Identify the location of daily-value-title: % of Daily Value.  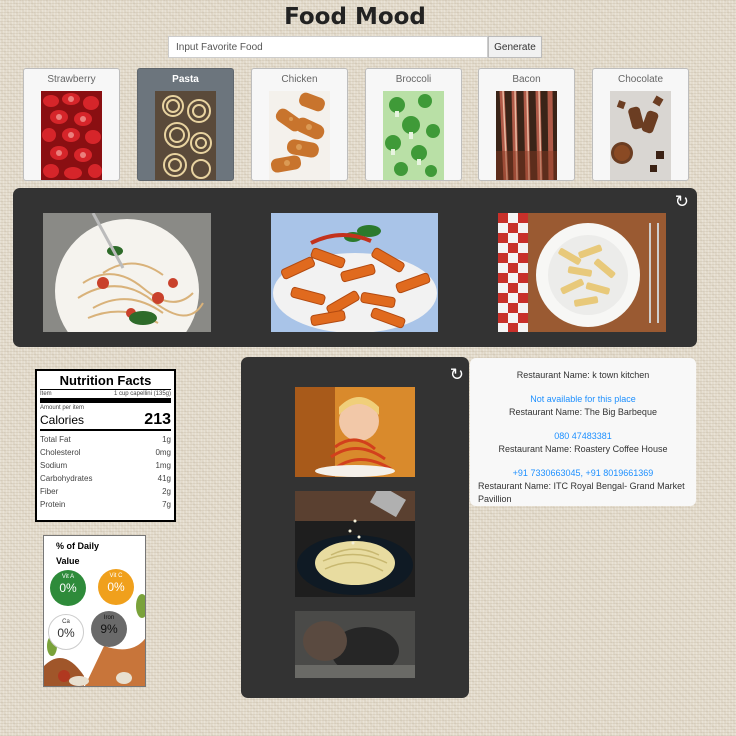
(71, 552).